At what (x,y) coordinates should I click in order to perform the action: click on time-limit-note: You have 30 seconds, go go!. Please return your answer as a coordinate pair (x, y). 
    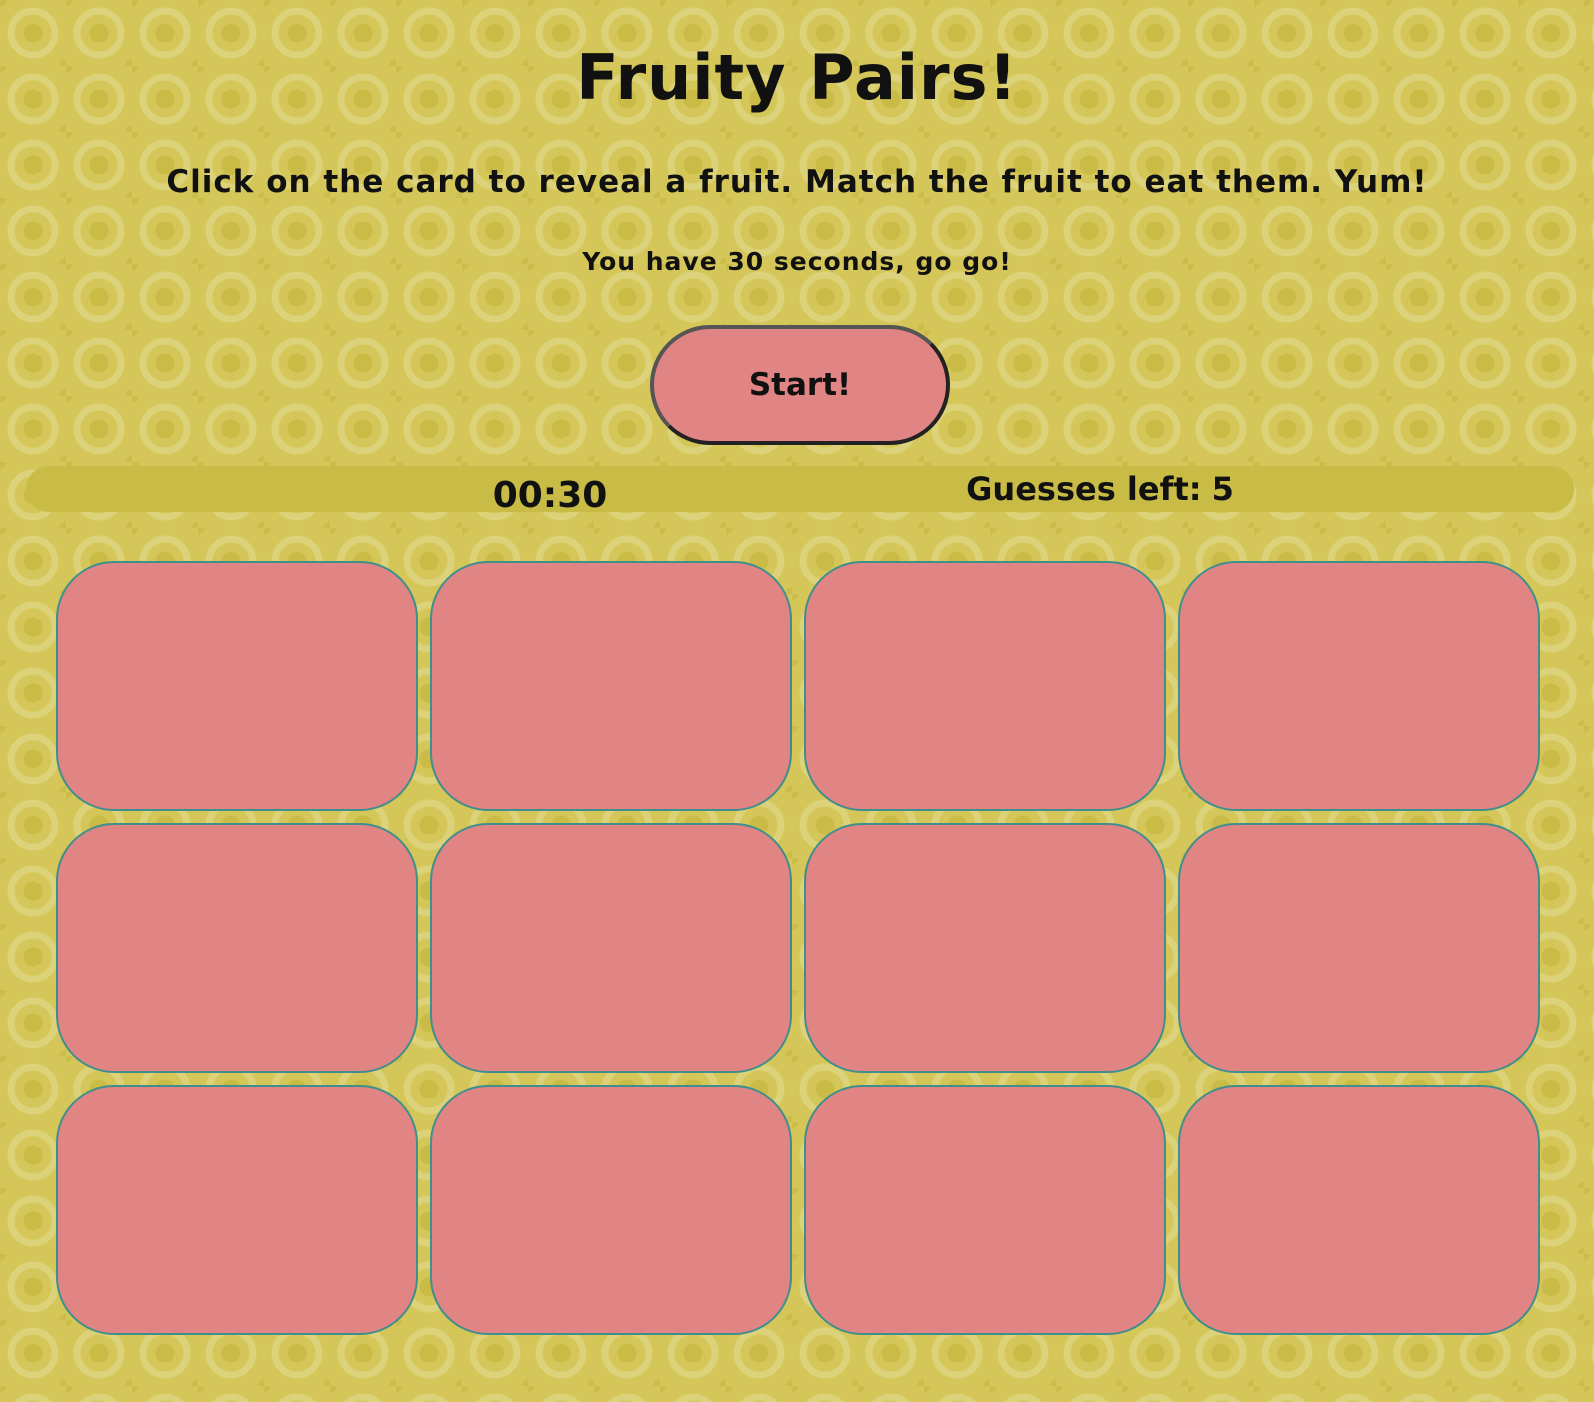
    Looking at the image, I should click on (797, 261).